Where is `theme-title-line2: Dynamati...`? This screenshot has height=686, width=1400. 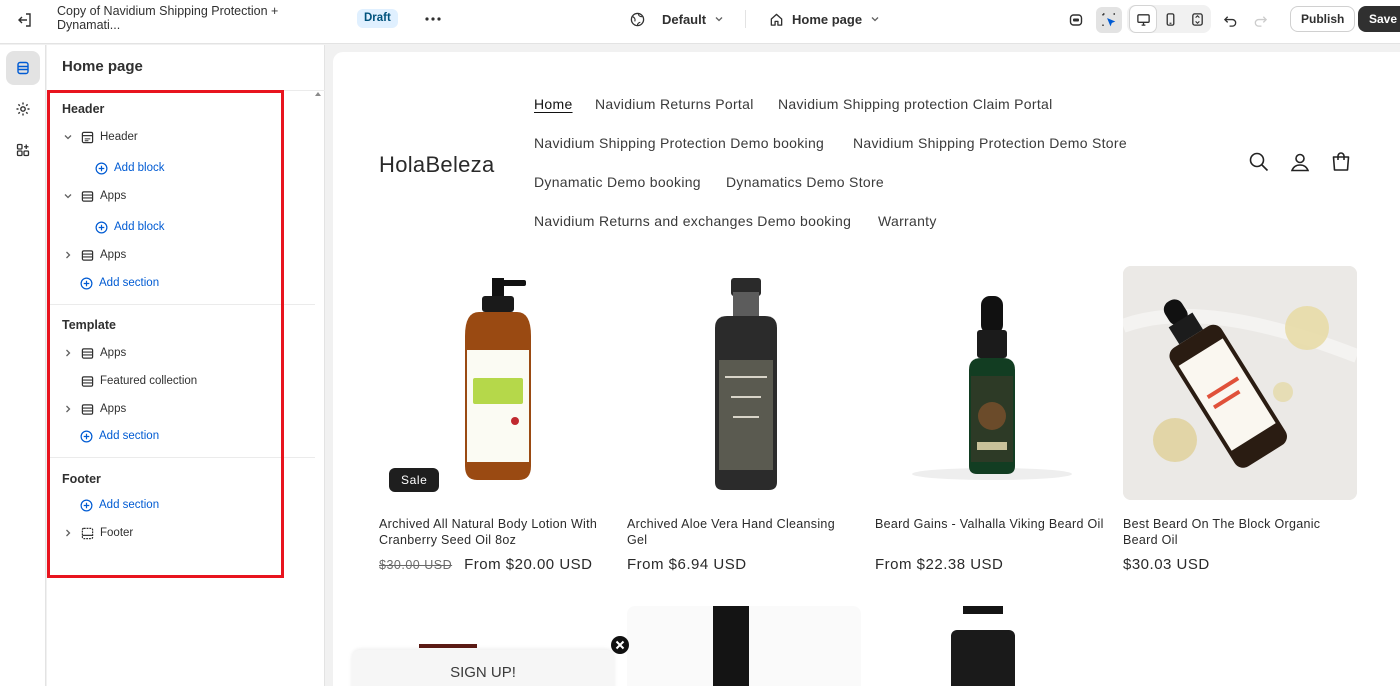 theme-title-line2: Dynamati... is located at coordinates (89, 25).